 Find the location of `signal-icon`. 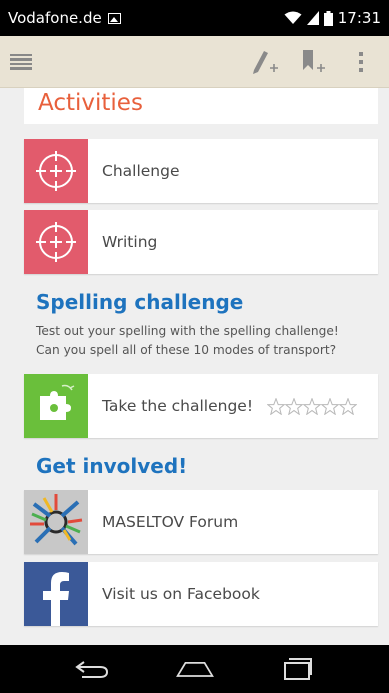

signal-icon is located at coordinates (312, 18).